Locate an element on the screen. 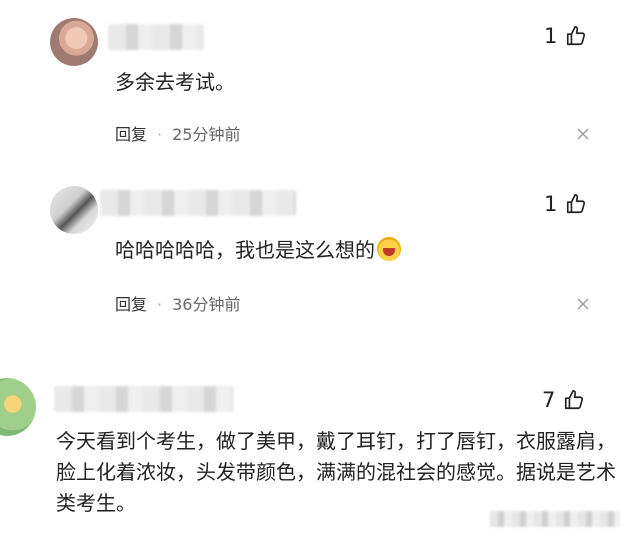 The height and width of the screenshot is (539, 640). watermark-blurred is located at coordinates (555, 519).